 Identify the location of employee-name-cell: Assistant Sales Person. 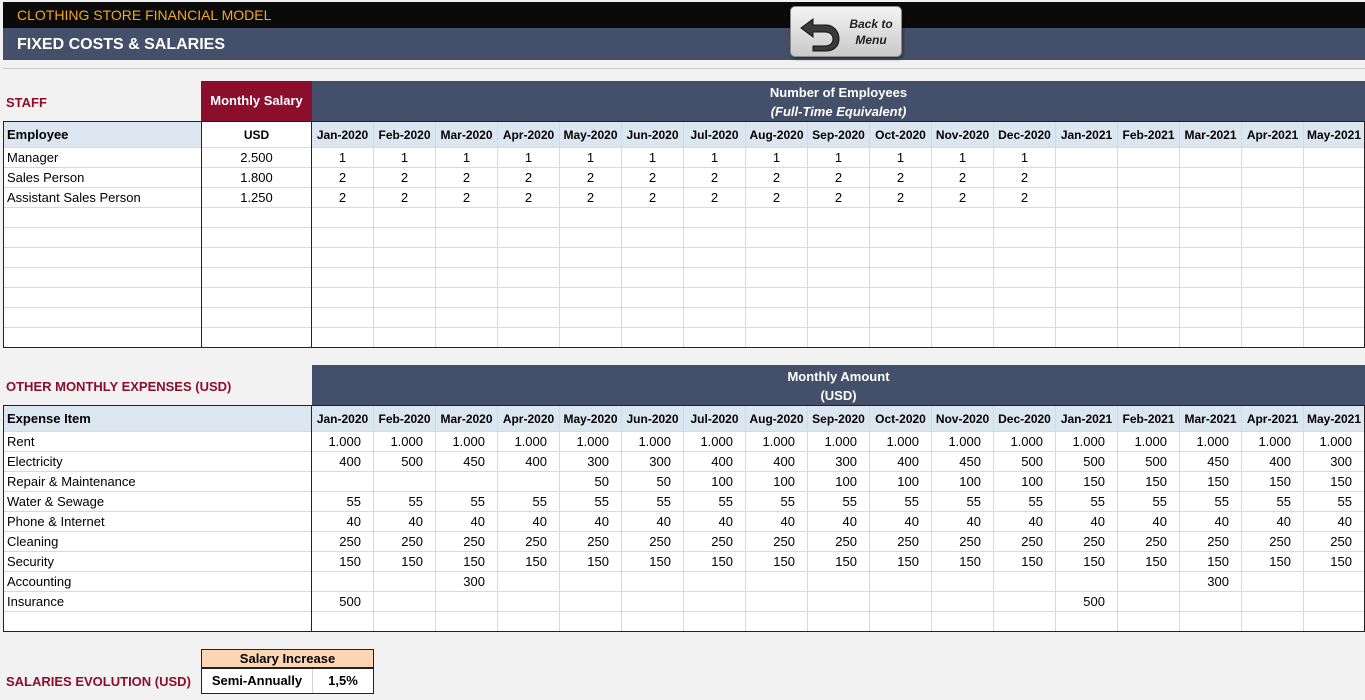
(102, 197).